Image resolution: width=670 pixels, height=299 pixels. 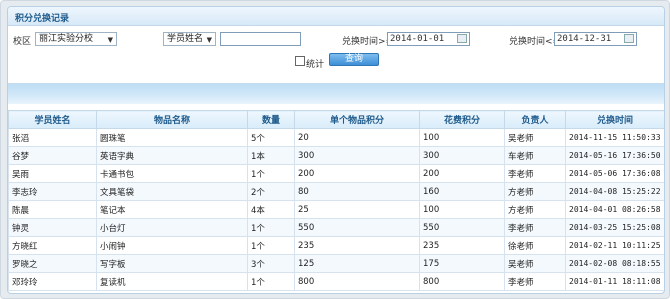 I want to click on cell-time: 2014-01-11 18:11:08, so click(x=614, y=281).